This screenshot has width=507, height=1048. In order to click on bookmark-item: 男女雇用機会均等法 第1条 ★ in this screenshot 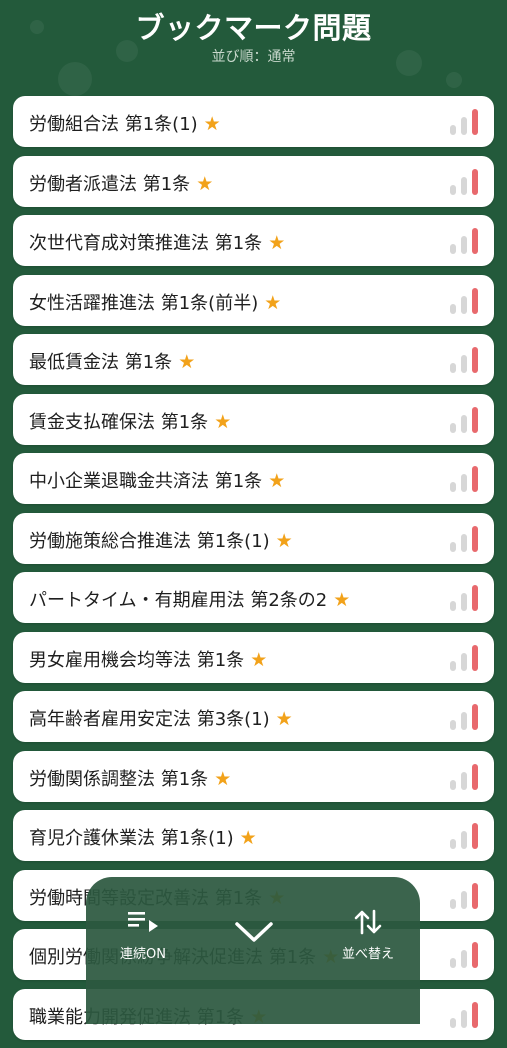, I will do `click(253, 657)`.